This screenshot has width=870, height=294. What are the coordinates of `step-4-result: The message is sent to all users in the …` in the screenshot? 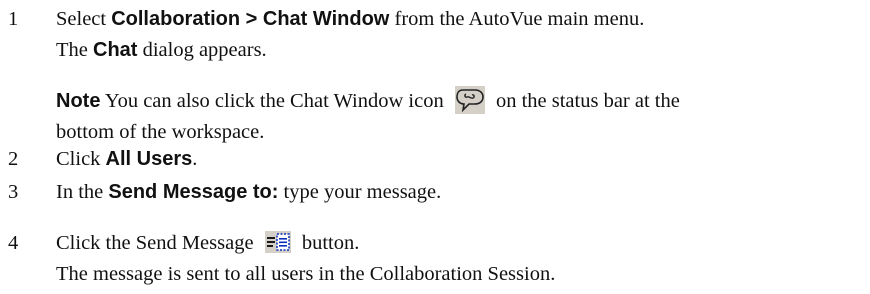 It's located at (306, 274).